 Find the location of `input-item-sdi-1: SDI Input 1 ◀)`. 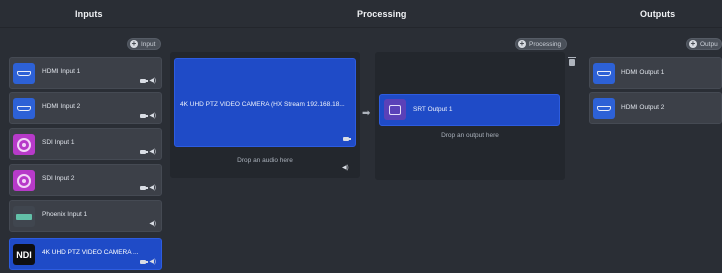

input-item-sdi-1: SDI Input 1 ◀) is located at coordinates (85, 144).